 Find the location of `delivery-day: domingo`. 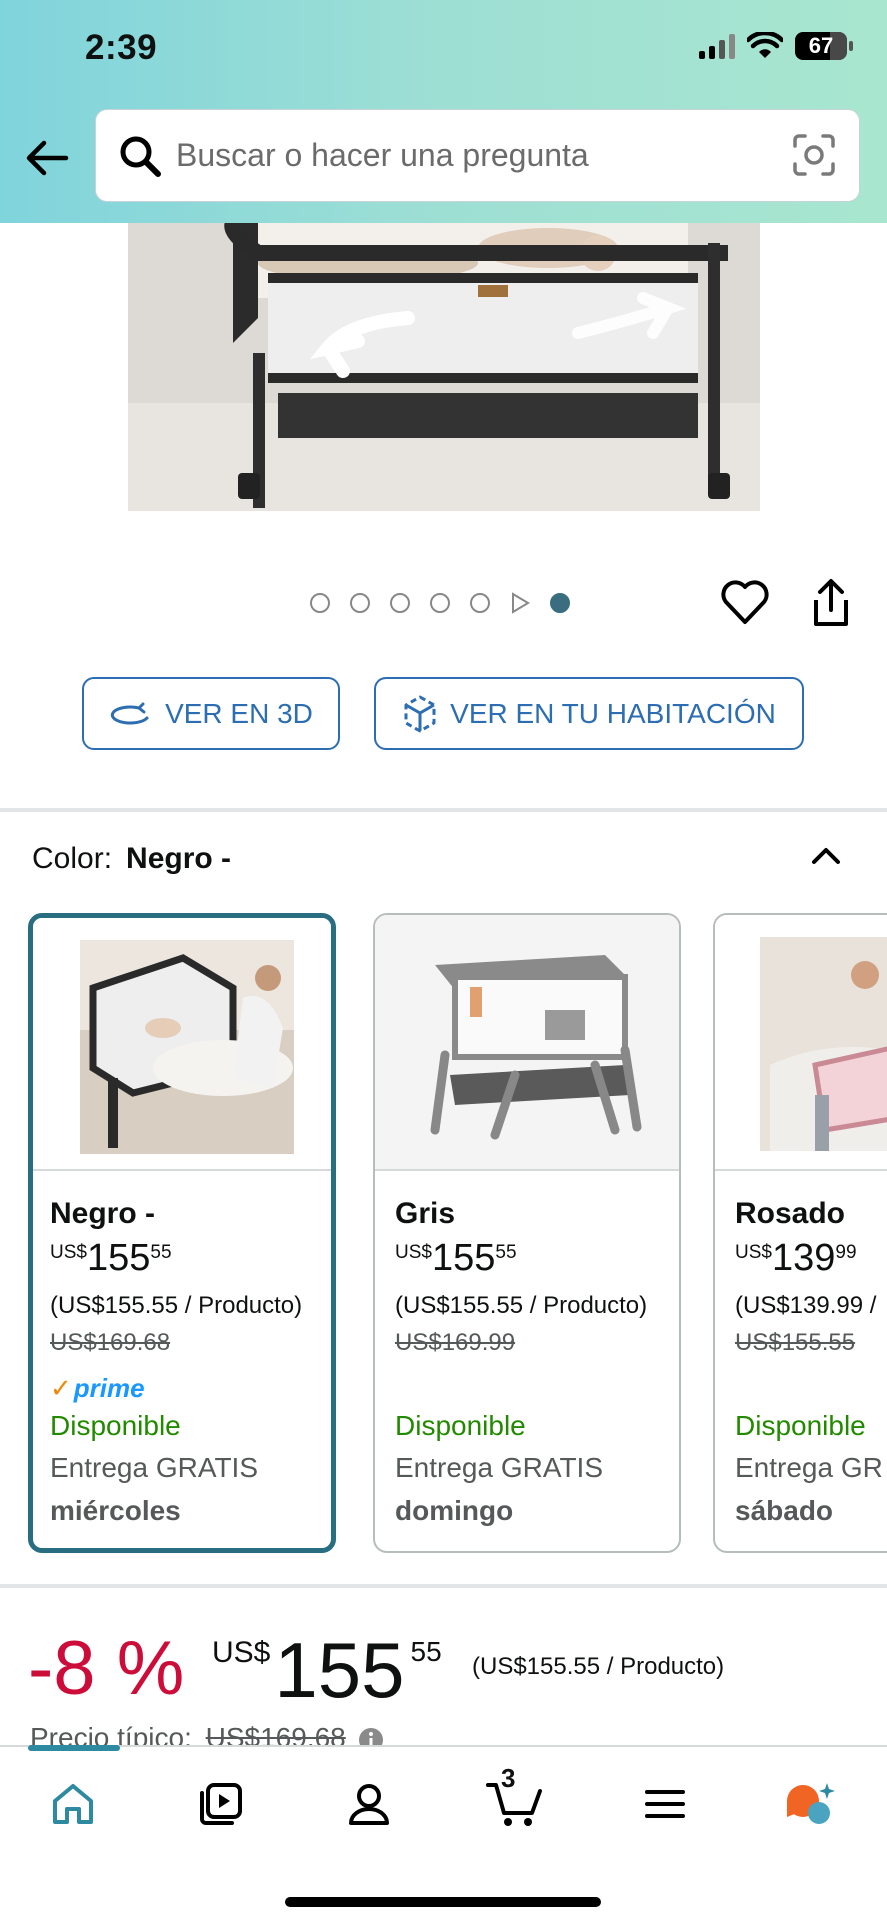

delivery-day: domingo is located at coordinates (454, 1510).